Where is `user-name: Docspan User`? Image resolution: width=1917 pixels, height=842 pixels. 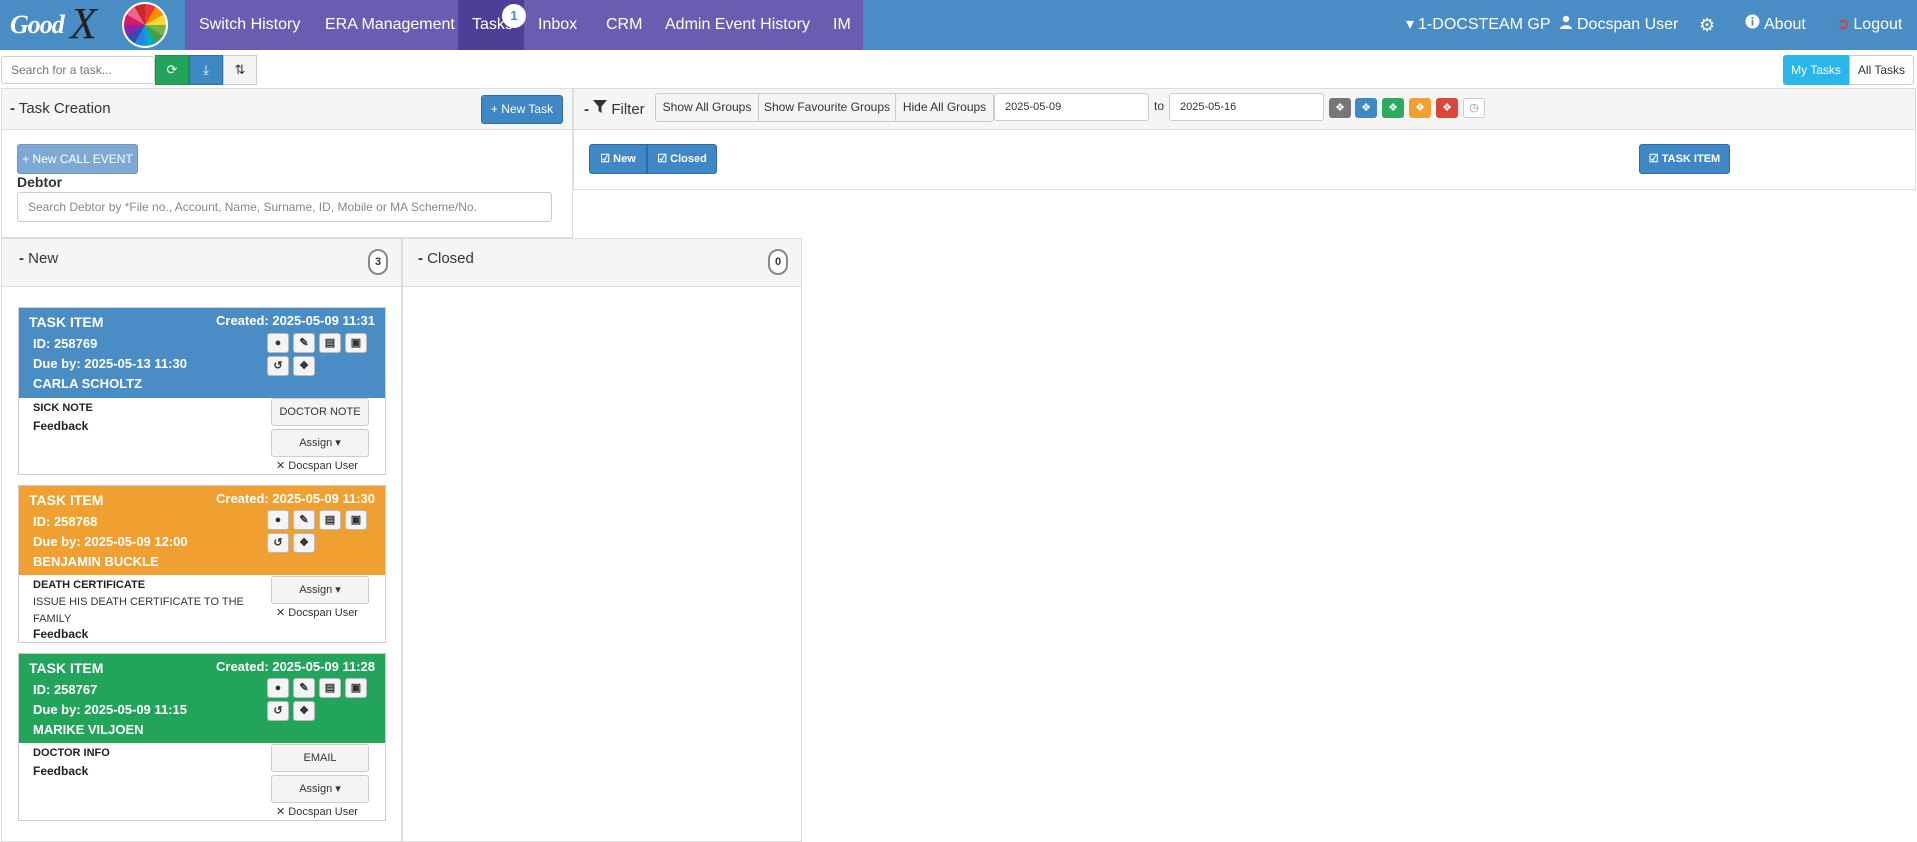
user-name: Docspan User is located at coordinates (1628, 24).